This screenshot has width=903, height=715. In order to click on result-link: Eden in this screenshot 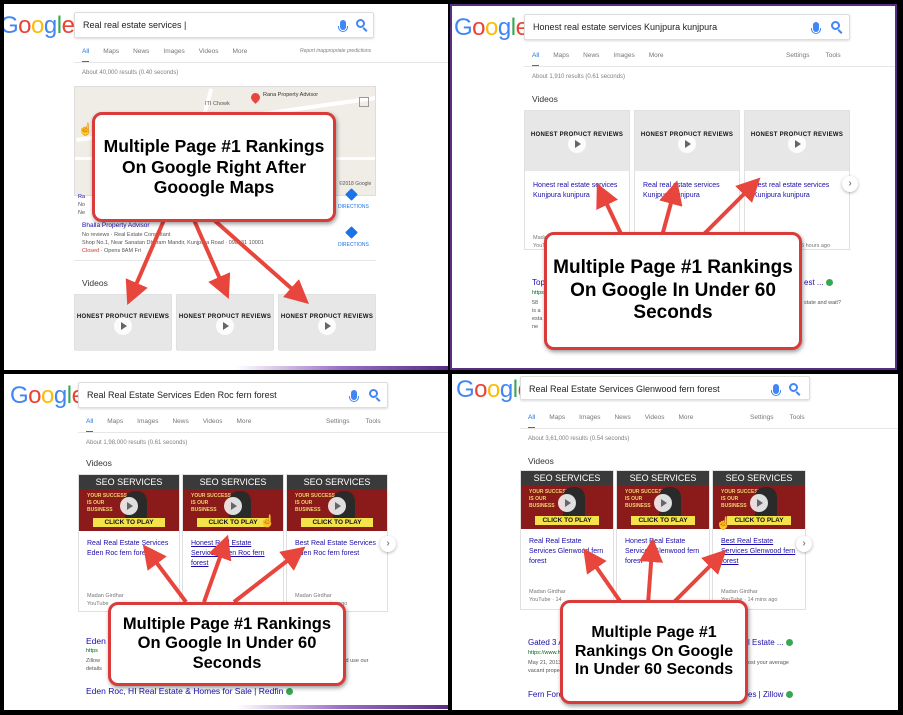, I will do `click(96, 641)`.